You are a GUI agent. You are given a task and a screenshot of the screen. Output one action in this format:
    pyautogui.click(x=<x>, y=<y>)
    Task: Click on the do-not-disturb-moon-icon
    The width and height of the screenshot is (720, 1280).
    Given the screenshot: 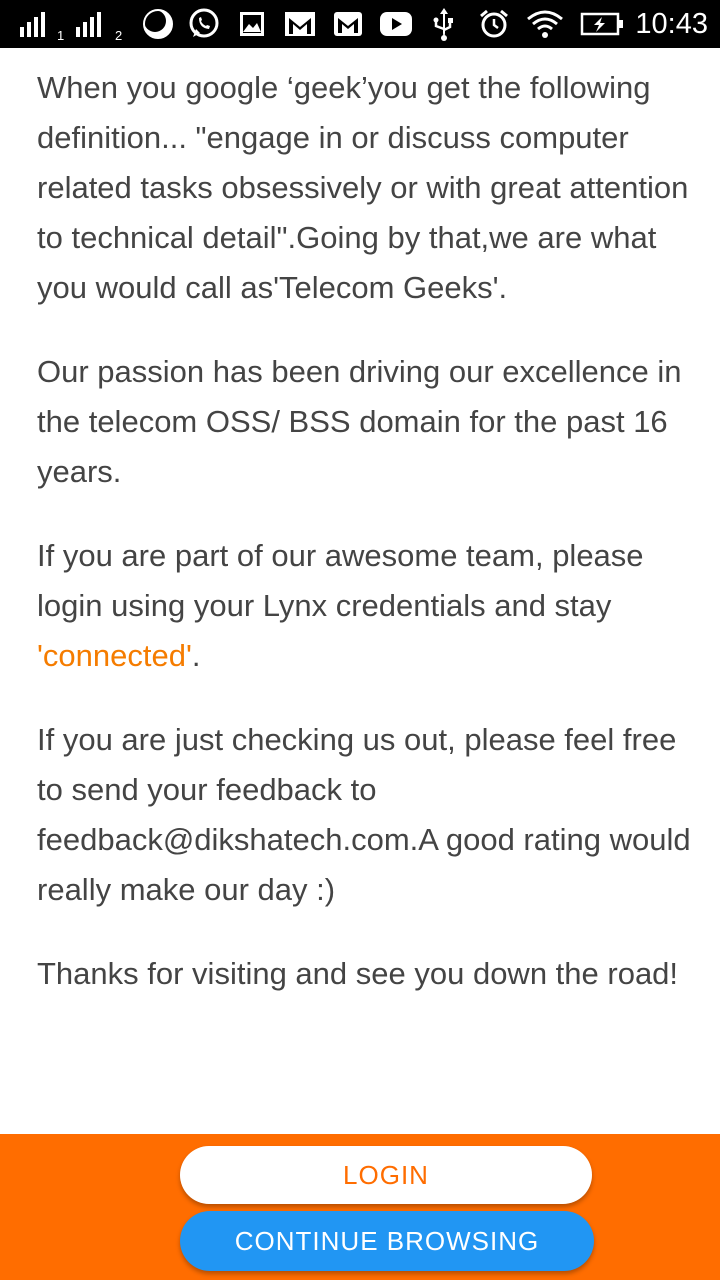 What is the action you would take?
    pyautogui.click(x=158, y=24)
    